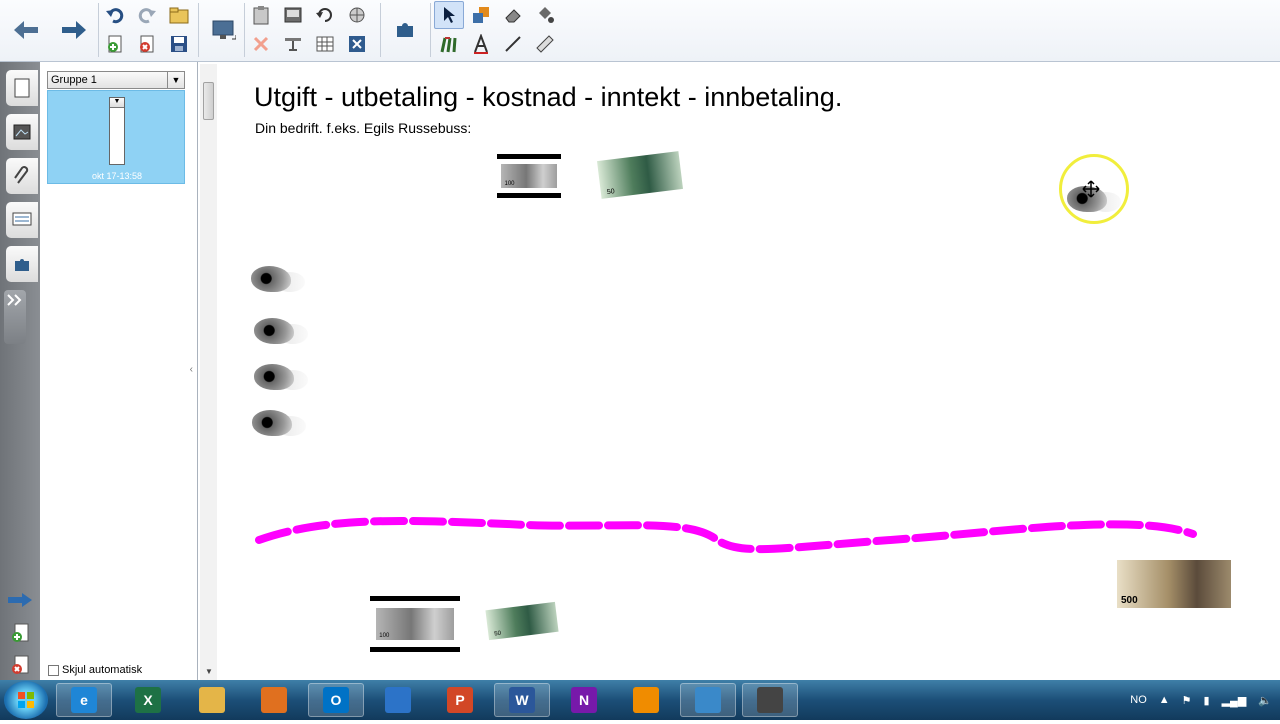 This screenshot has height=724, width=1280. I want to click on delete-page-side-button, so click(21, 665).